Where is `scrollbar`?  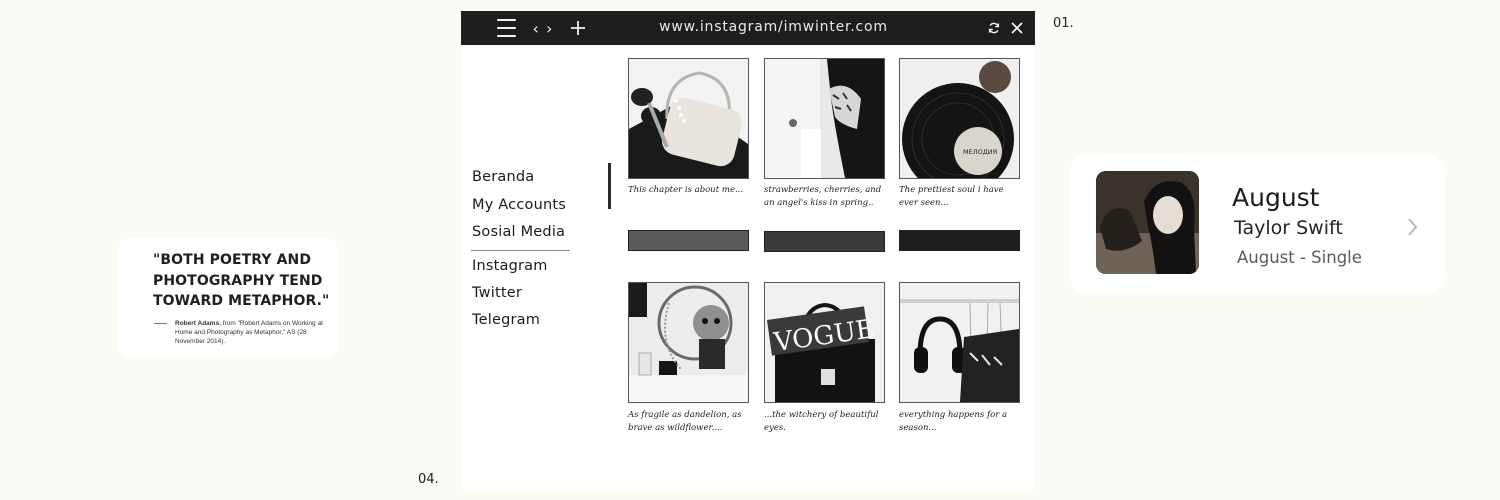 scrollbar is located at coordinates (609, 186).